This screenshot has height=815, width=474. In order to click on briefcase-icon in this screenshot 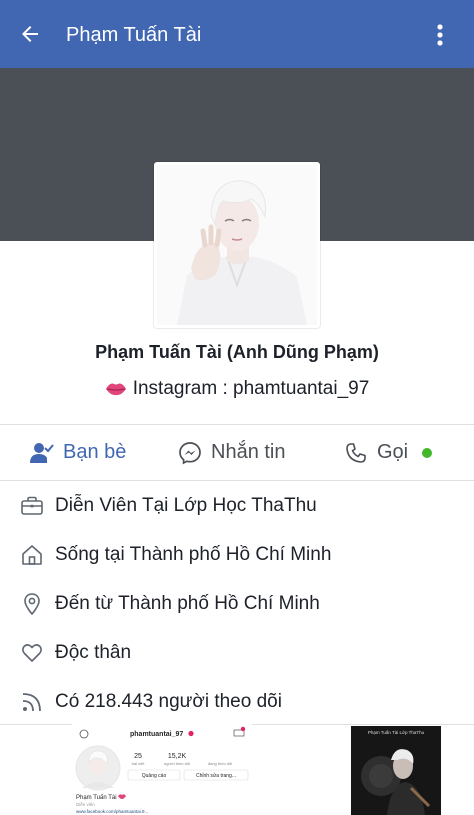, I will do `click(32, 505)`.